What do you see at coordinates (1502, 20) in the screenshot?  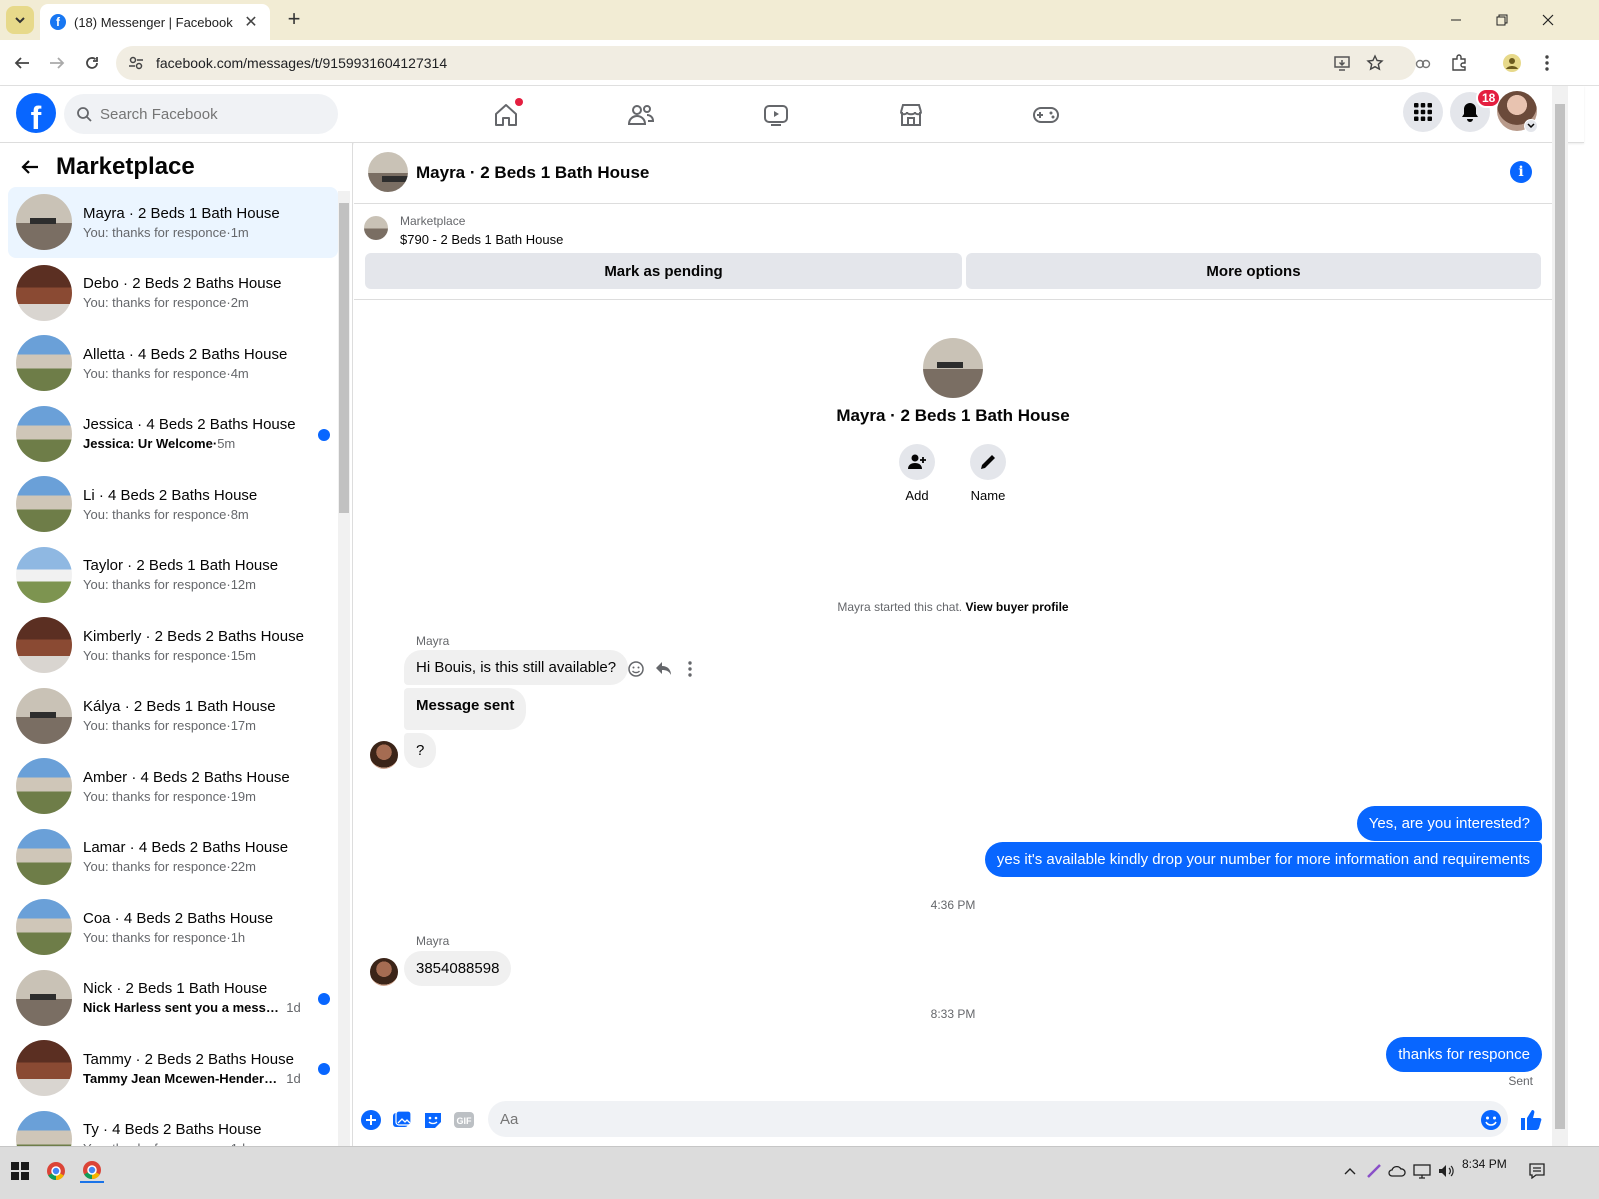 I see `restore-button` at bounding box center [1502, 20].